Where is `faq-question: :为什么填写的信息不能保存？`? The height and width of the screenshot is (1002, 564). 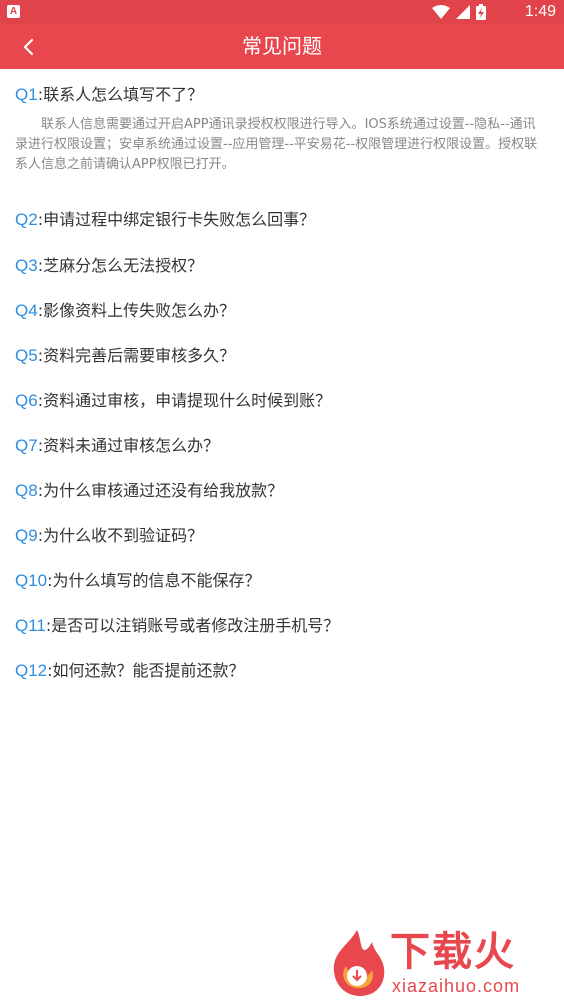 faq-question: :为什么填写的信息不能保存？ is located at coordinates (154, 580).